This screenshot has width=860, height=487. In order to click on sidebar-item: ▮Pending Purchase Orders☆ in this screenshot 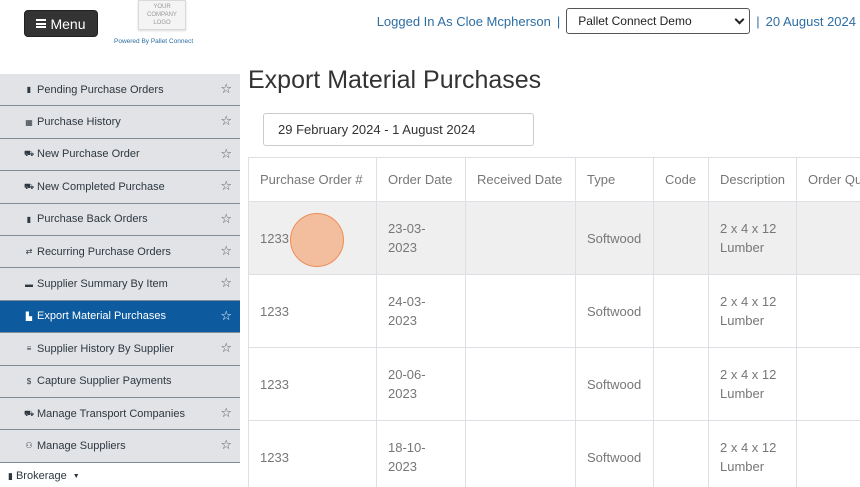, I will do `click(120, 90)`.